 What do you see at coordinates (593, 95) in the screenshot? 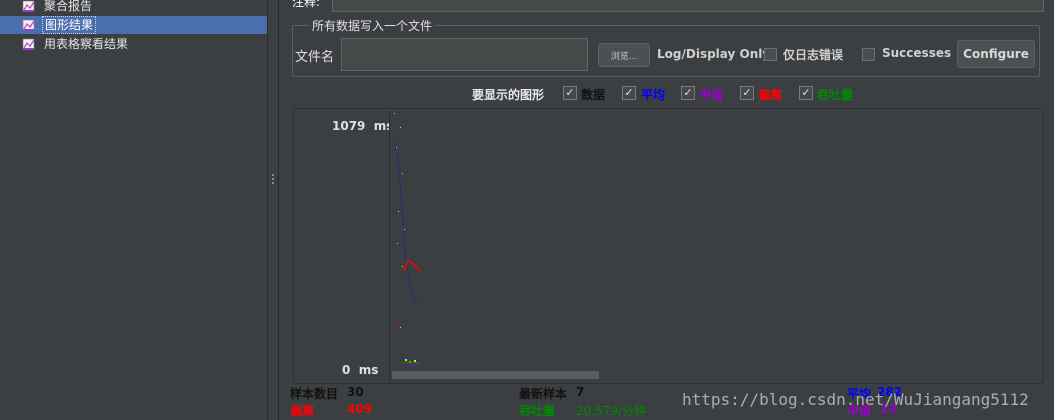
I see `data-option-label: 数据` at bounding box center [593, 95].